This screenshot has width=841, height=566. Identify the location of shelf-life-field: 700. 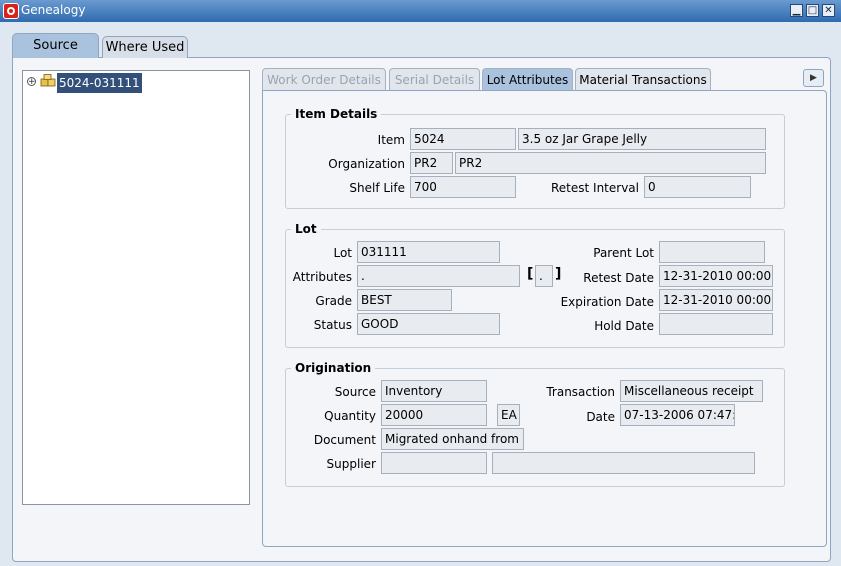
(463, 187).